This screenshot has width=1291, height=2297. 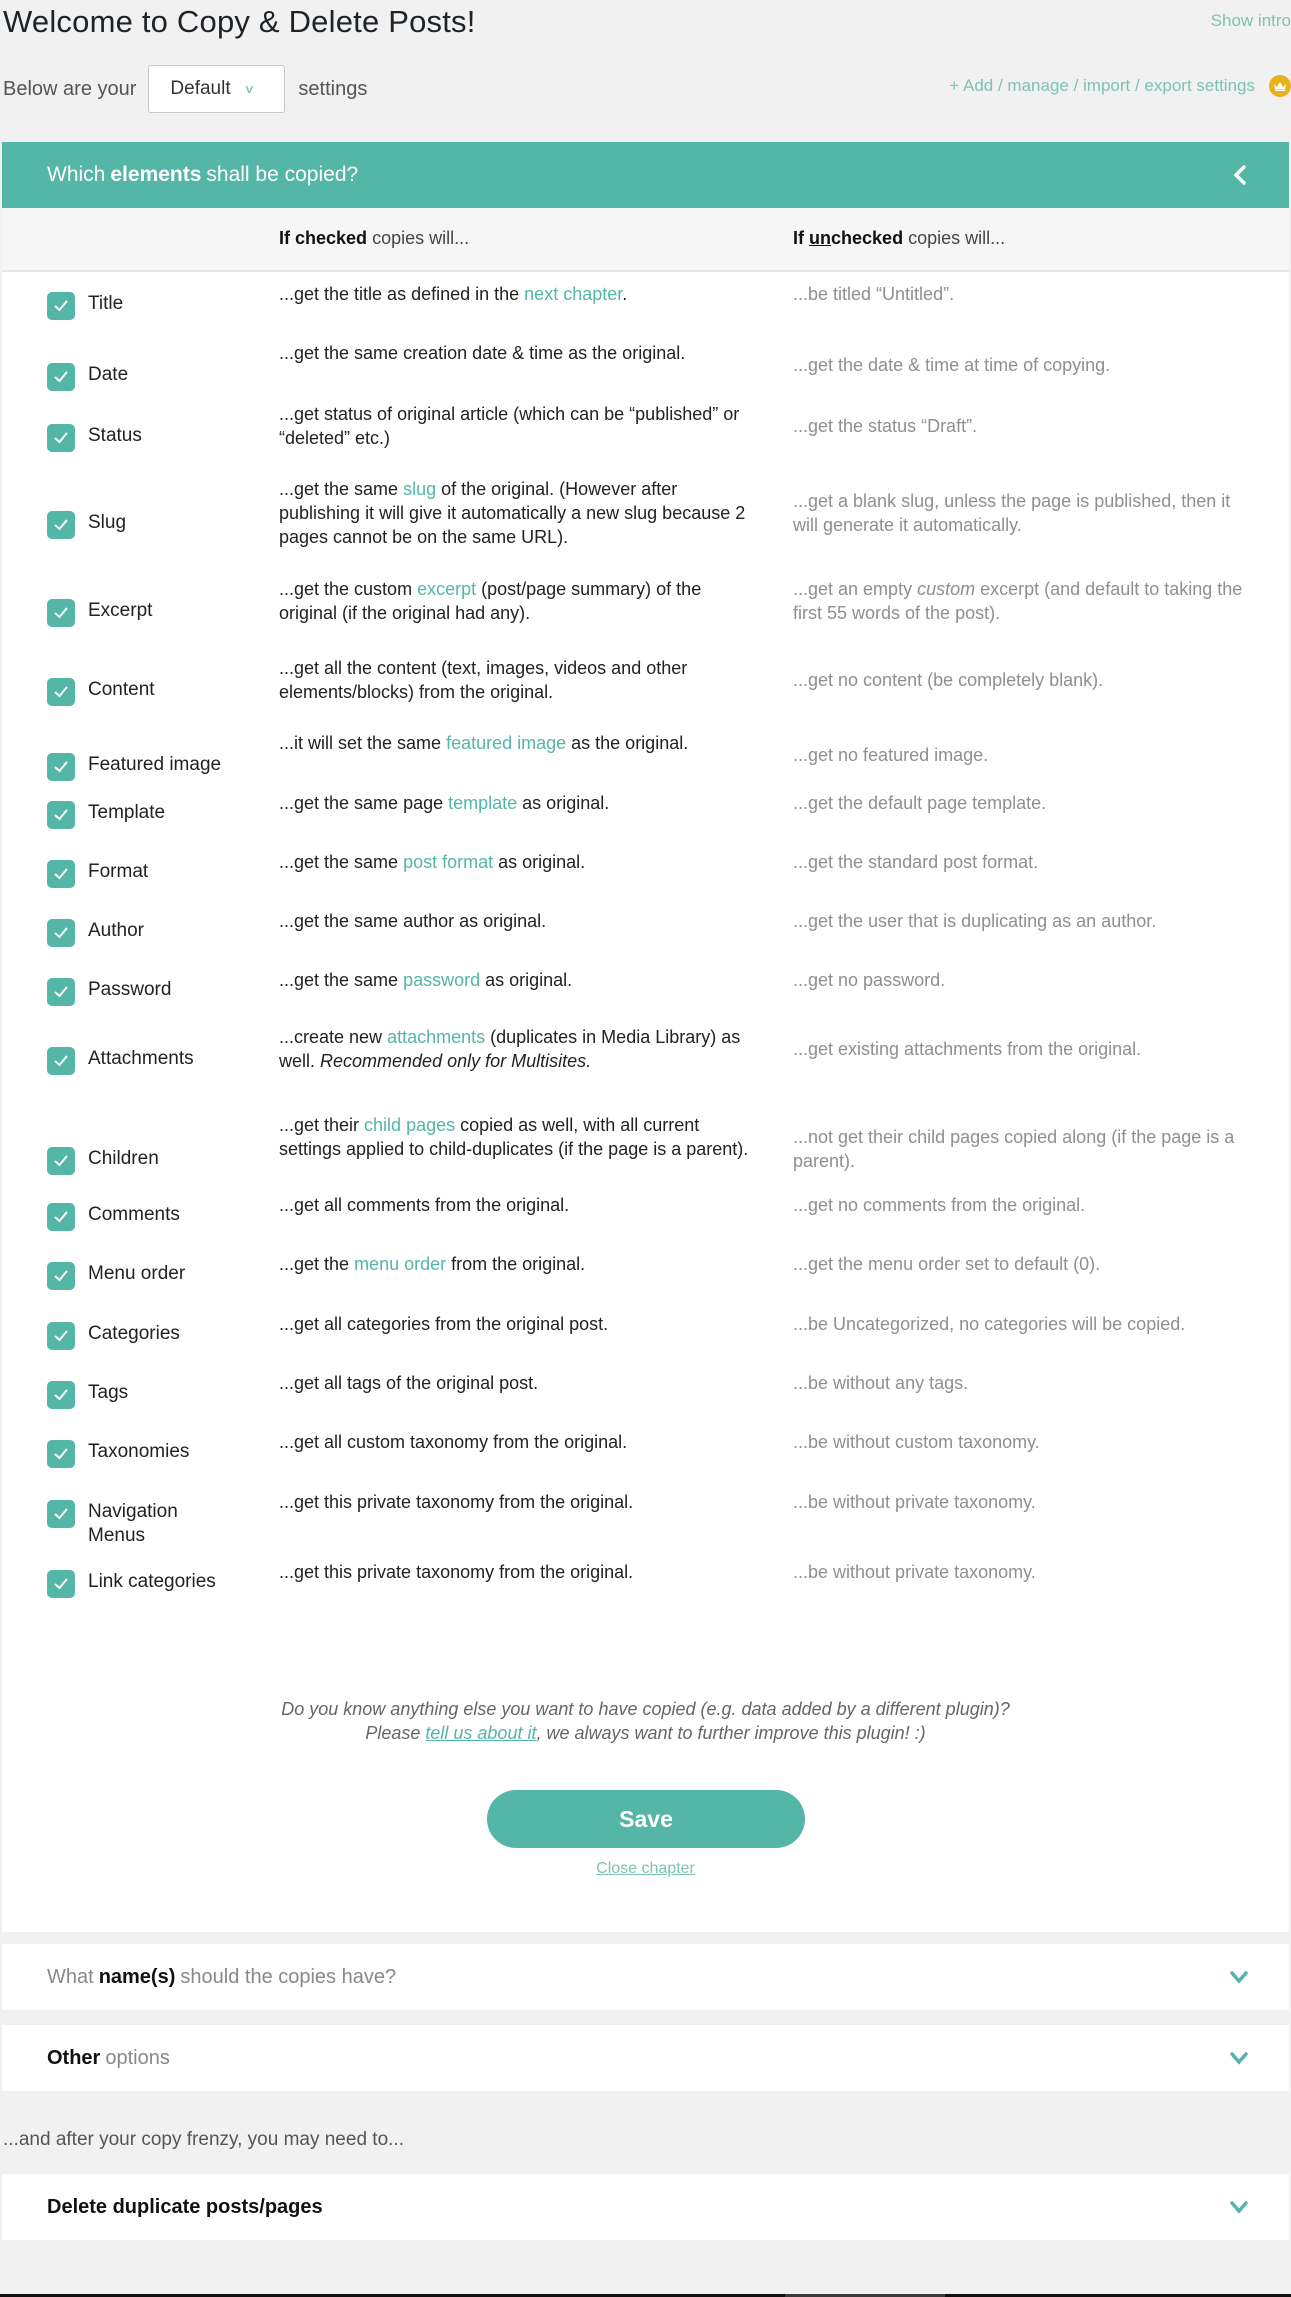 I want to click on checked-description: ...get all tags of the original post., so click(x=409, y=1383).